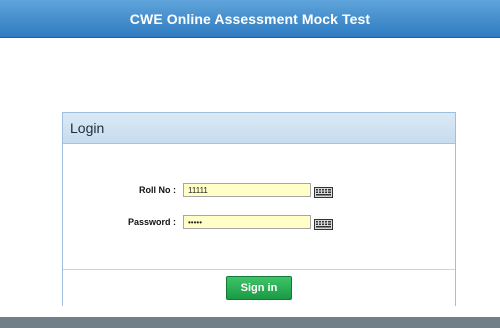  I want to click on sign-in-button: Sign in, so click(259, 288).